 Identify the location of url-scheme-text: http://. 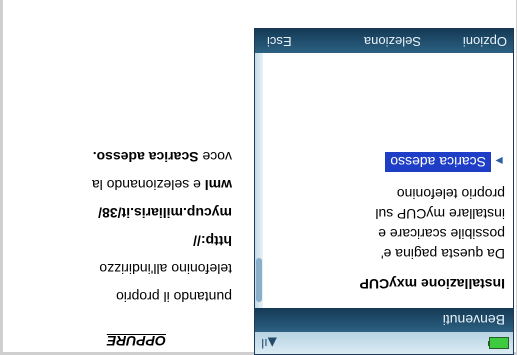
(212, 241).